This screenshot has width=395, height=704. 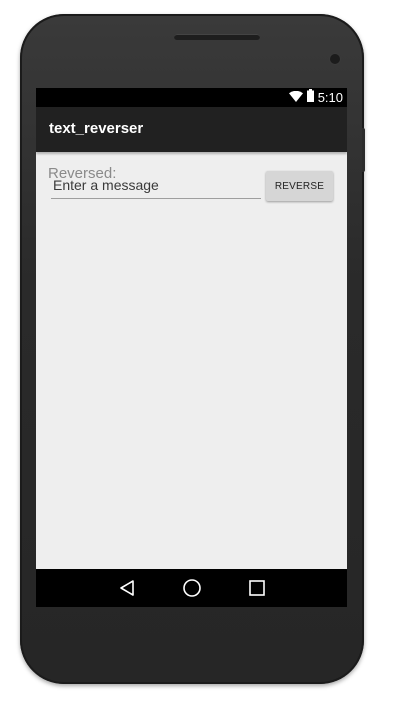 What do you see at coordinates (363, 150) in the screenshot?
I see `side-button` at bounding box center [363, 150].